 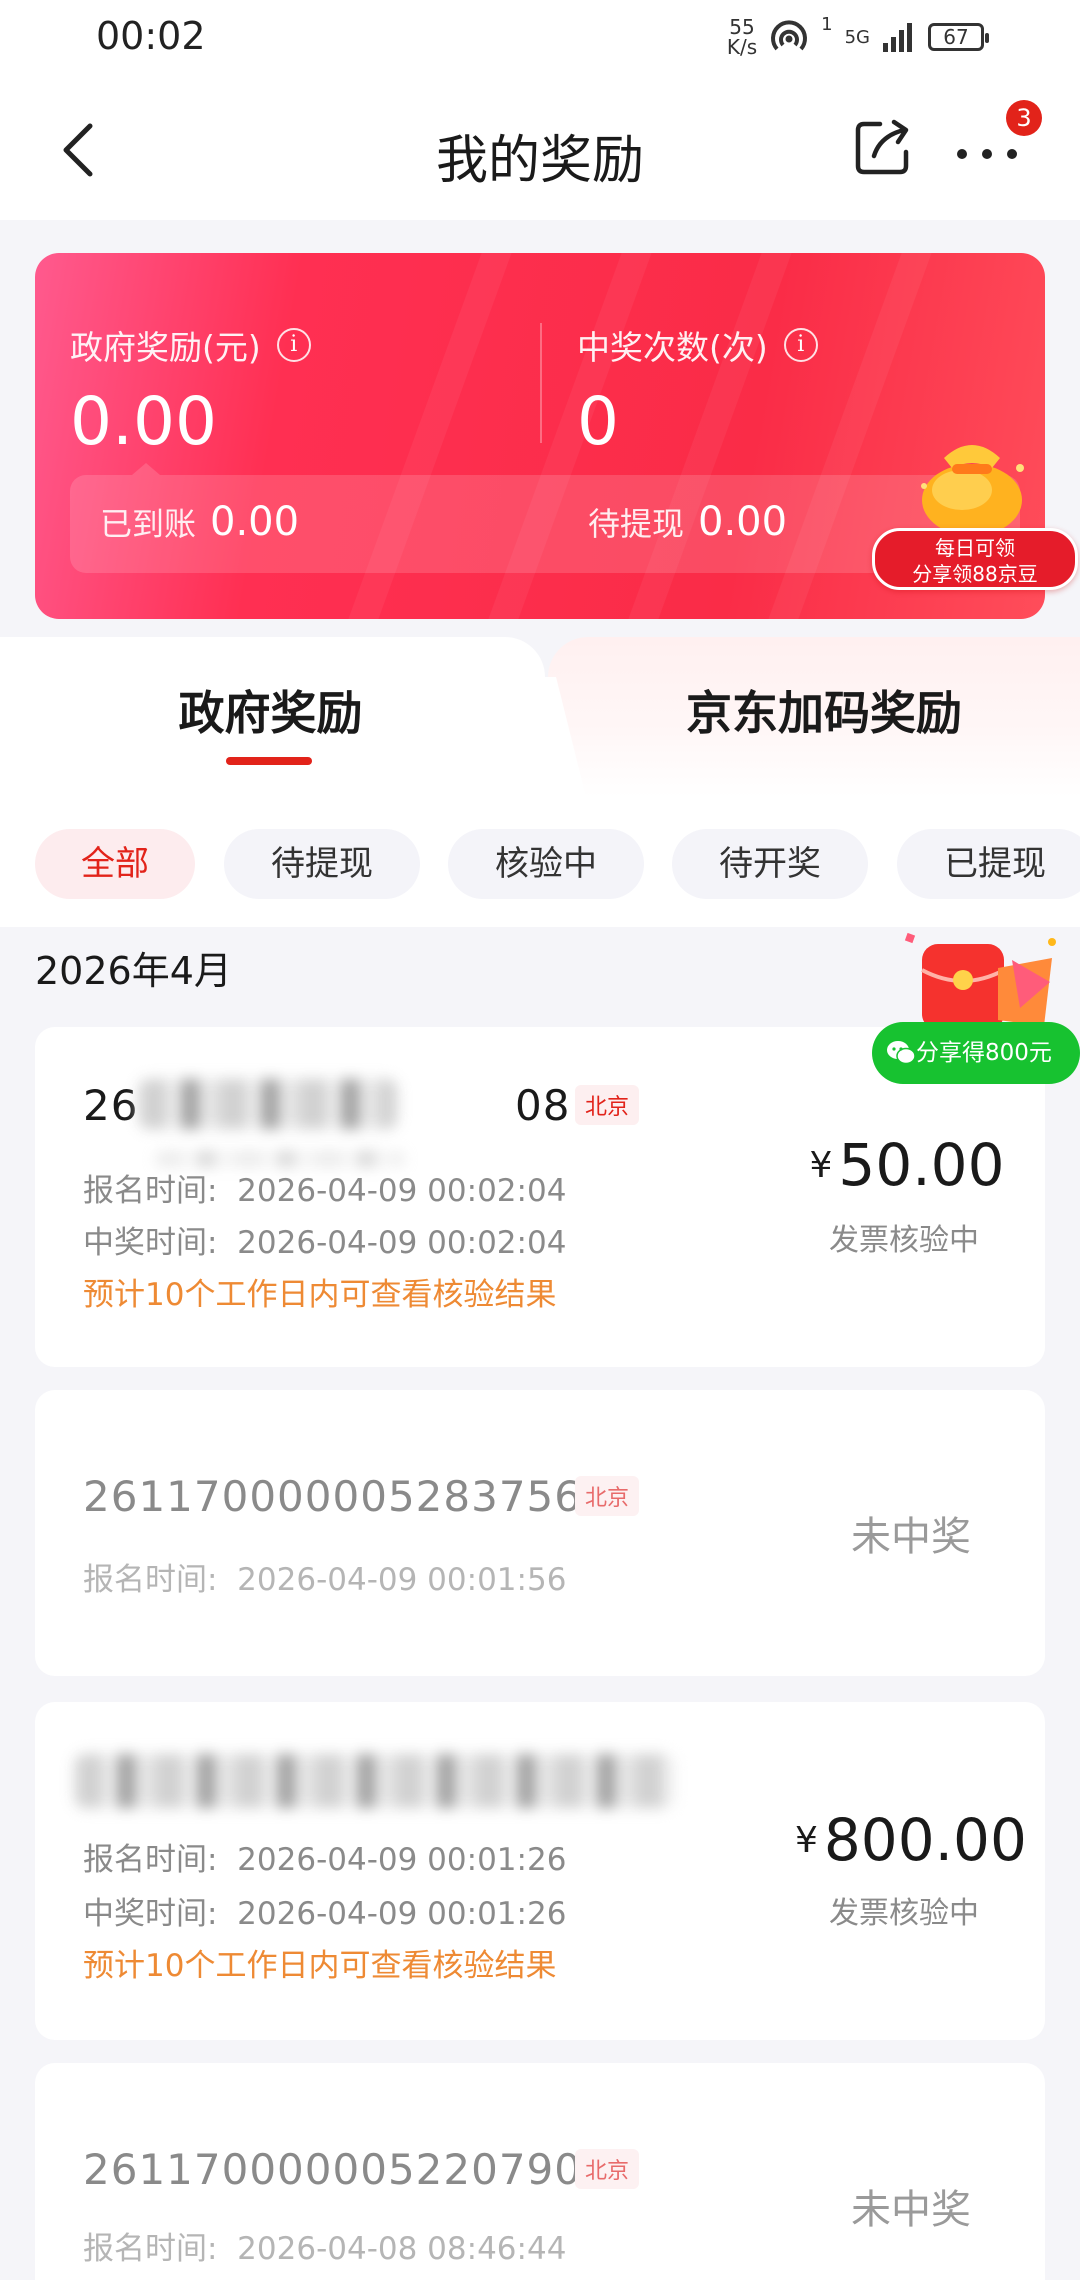 I want to click on signal-sup: 1, so click(x=827, y=24).